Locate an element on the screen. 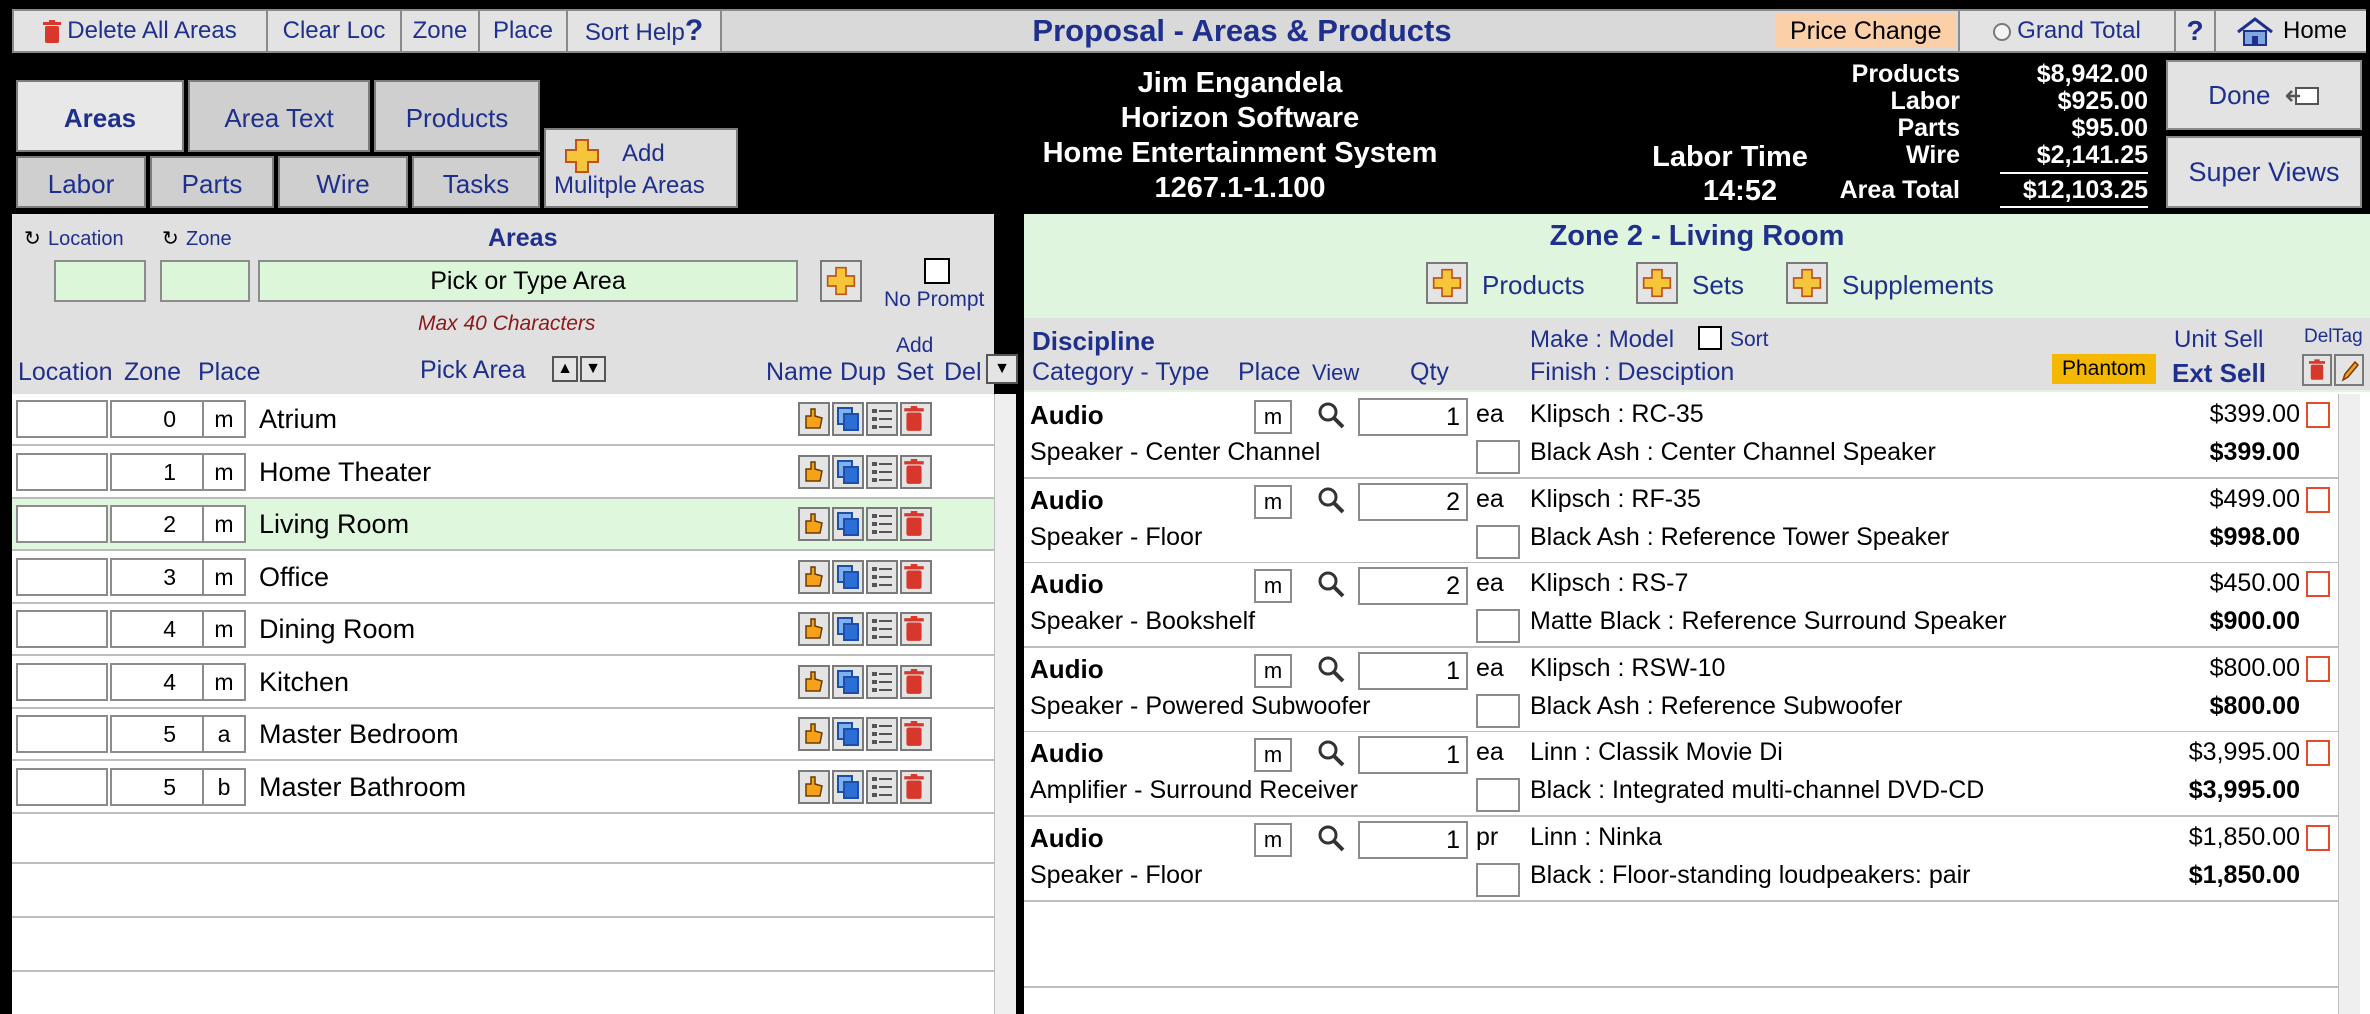  products-button-label: Products is located at coordinates (1533, 285).